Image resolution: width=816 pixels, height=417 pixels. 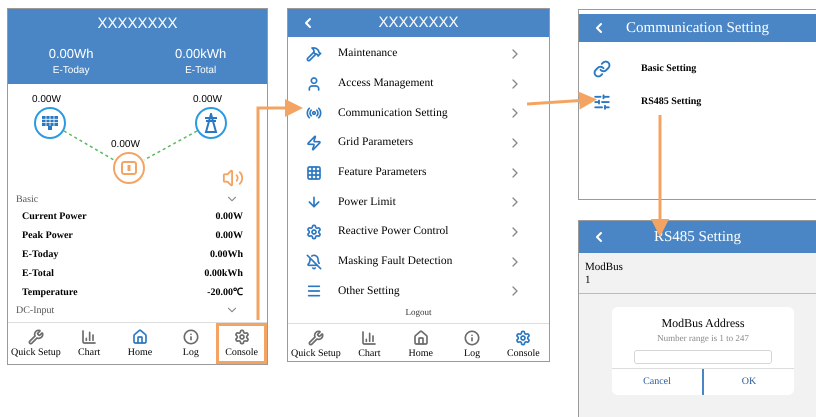 I want to click on menu-icon, so click(x=314, y=291).